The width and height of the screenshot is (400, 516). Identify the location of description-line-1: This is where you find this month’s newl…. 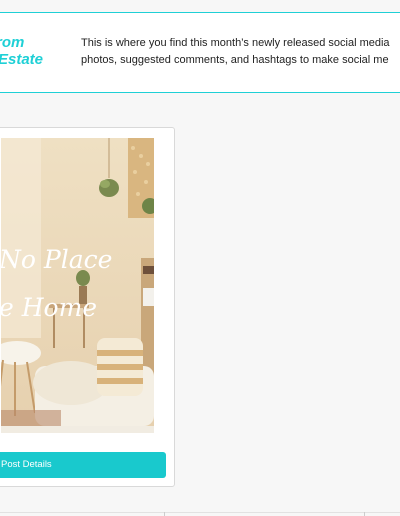
(235, 43).